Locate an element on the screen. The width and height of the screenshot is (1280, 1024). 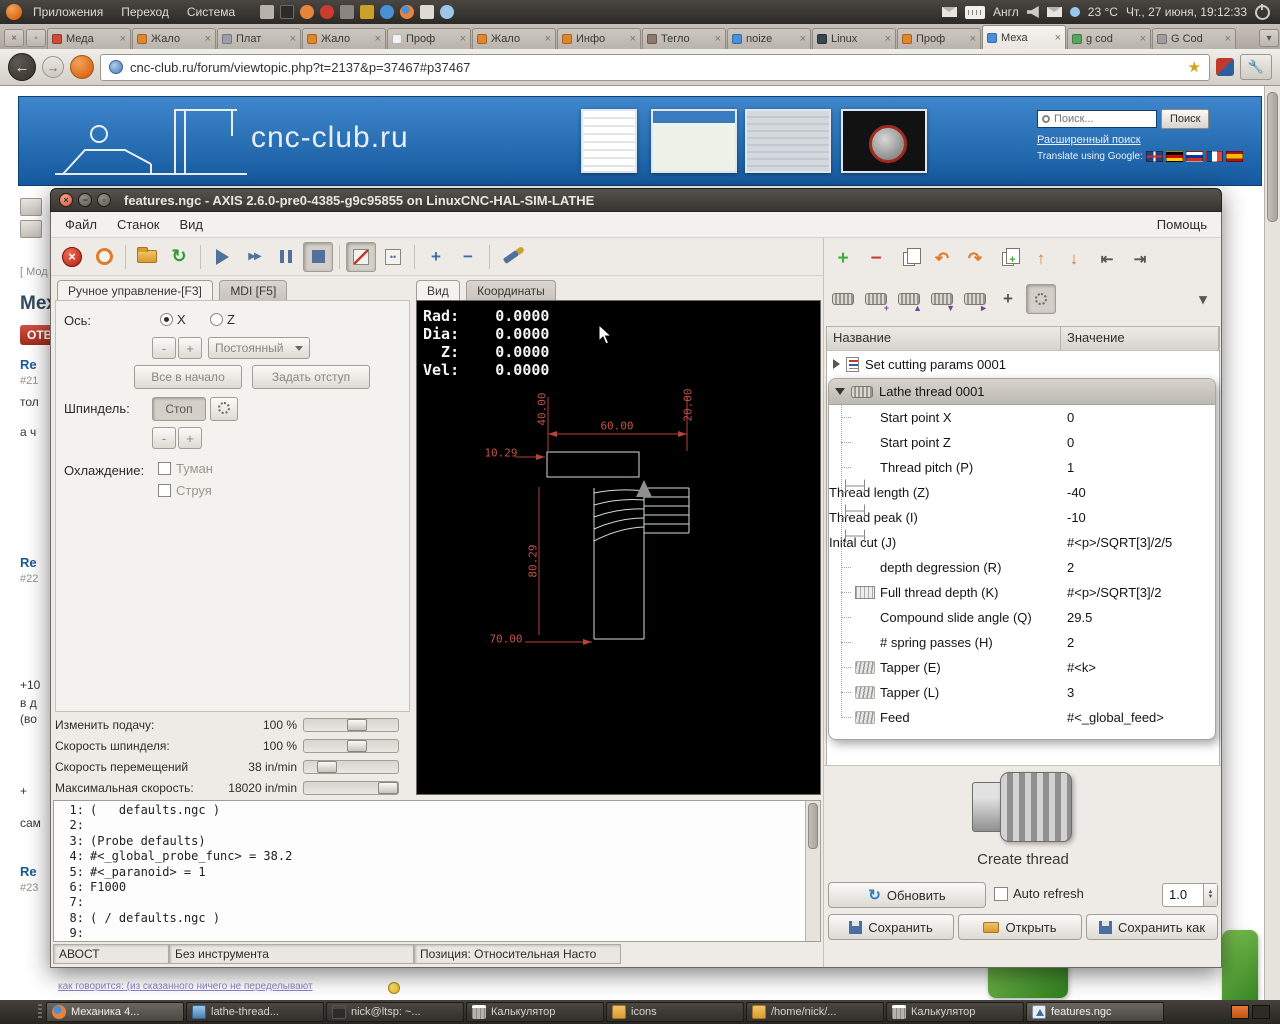
flag-ru-icon is located at coordinates (1194, 156).